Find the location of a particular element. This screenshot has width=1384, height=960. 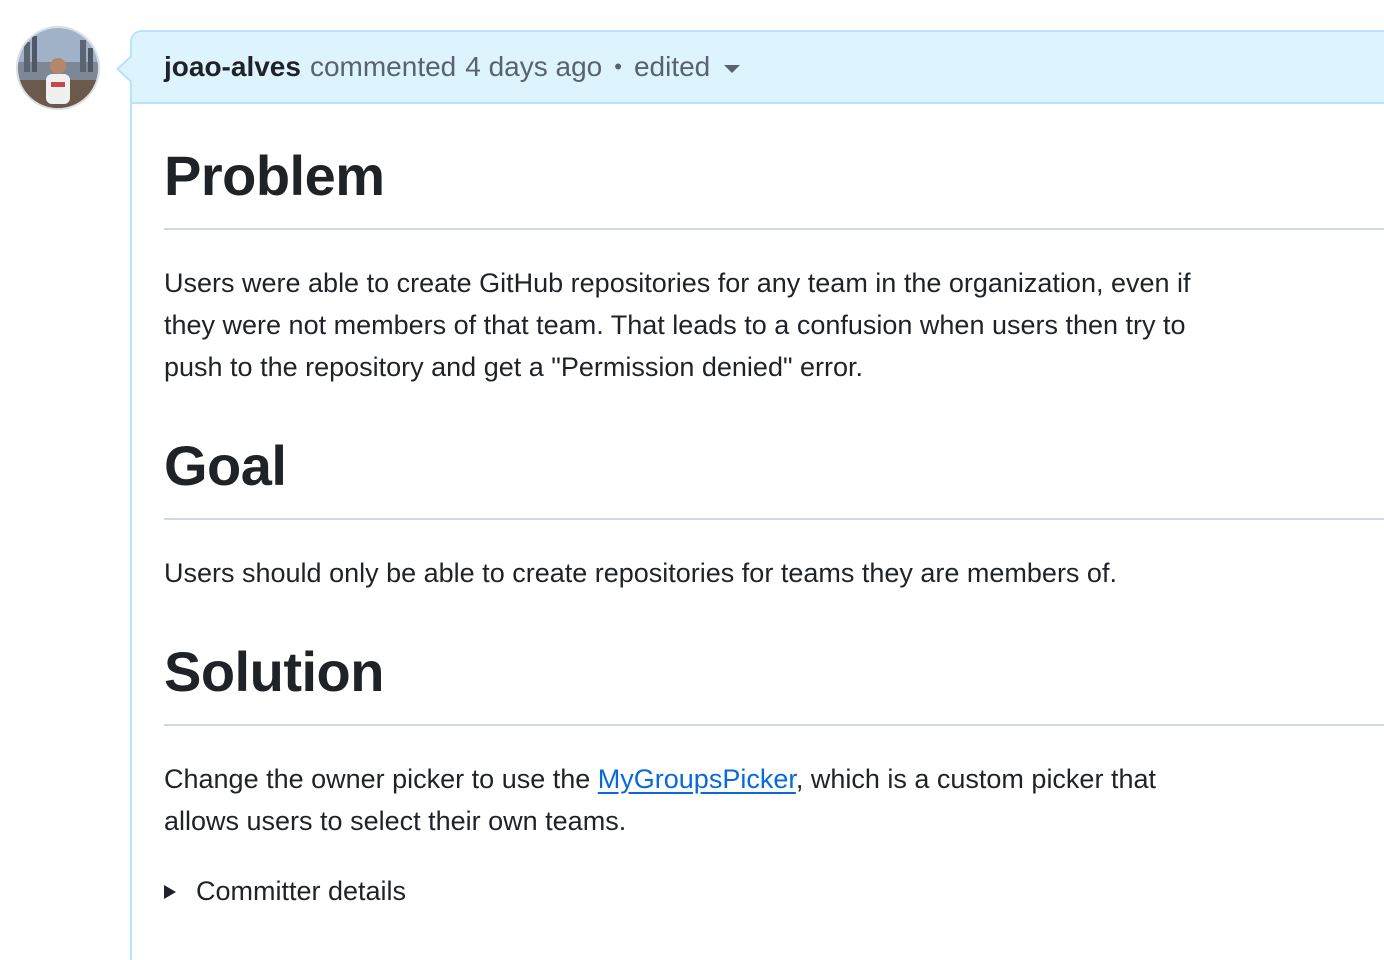

committer-details-toggle: Committer details is located at coordinates (774, 891).